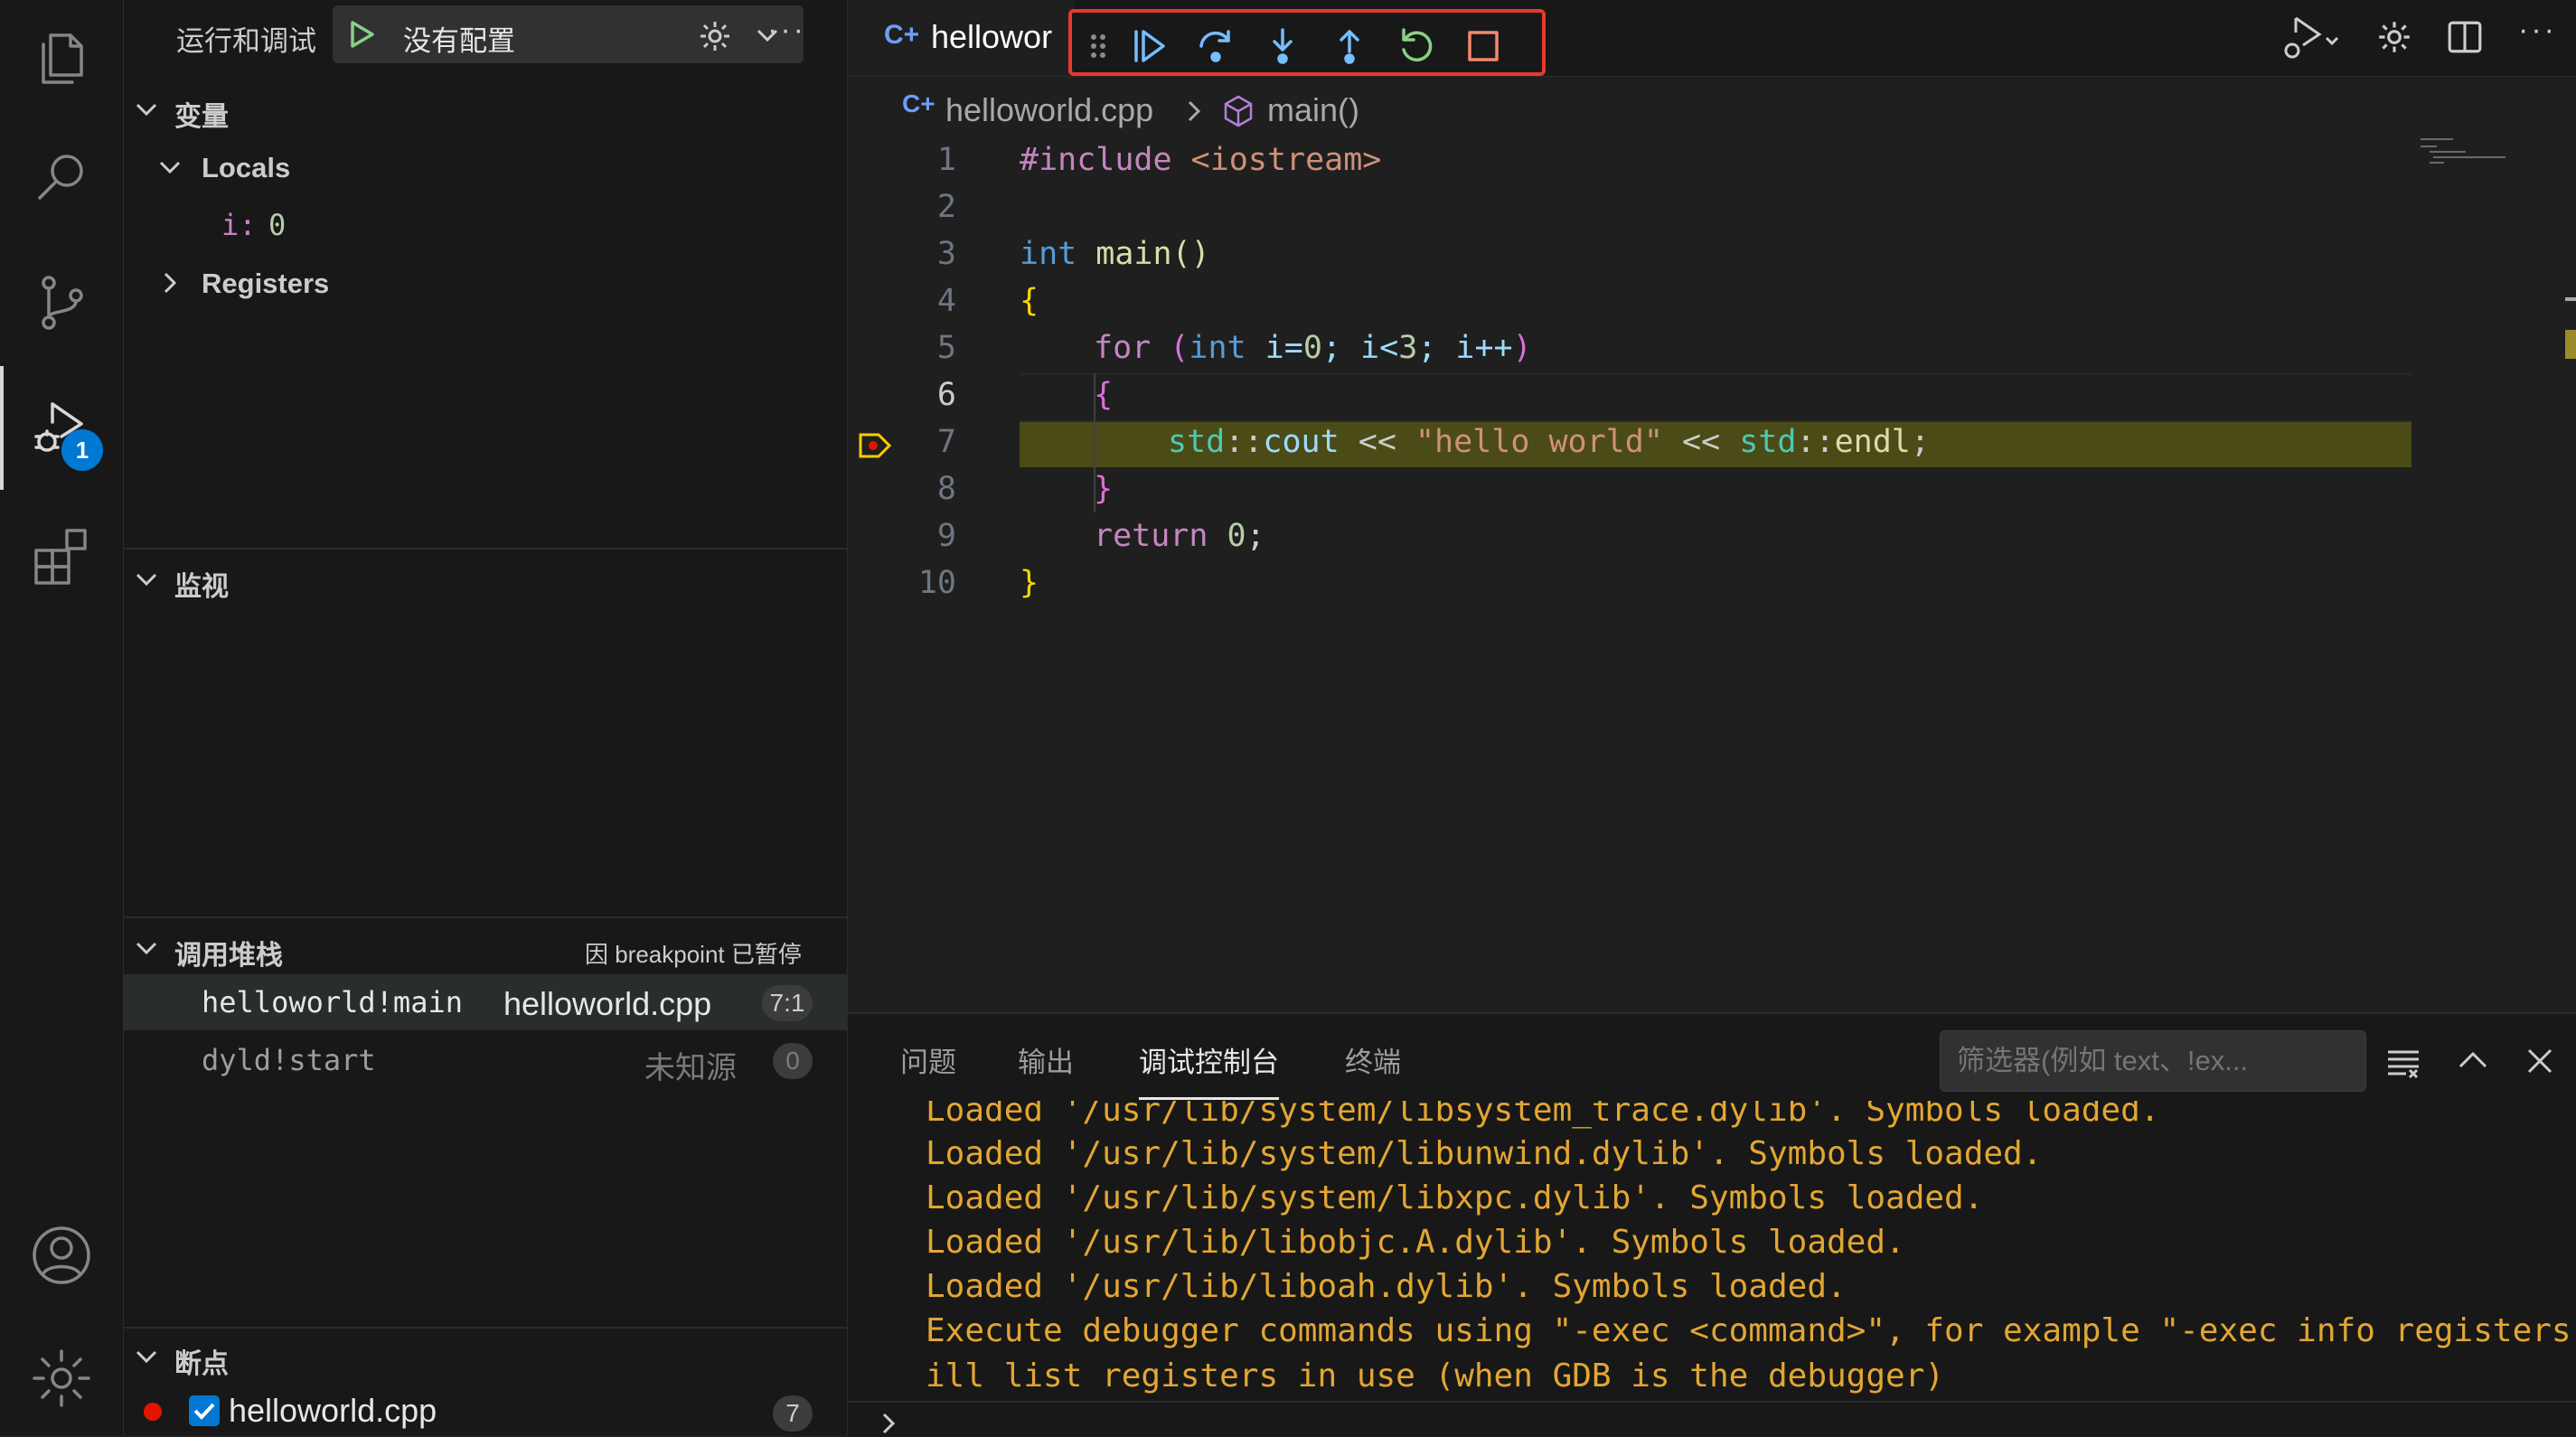 The image size is (2576, 1437). I want to click on callstack-frame-selected: helloworld!main helloworld.cpp 7:1, so click(486, 1002).